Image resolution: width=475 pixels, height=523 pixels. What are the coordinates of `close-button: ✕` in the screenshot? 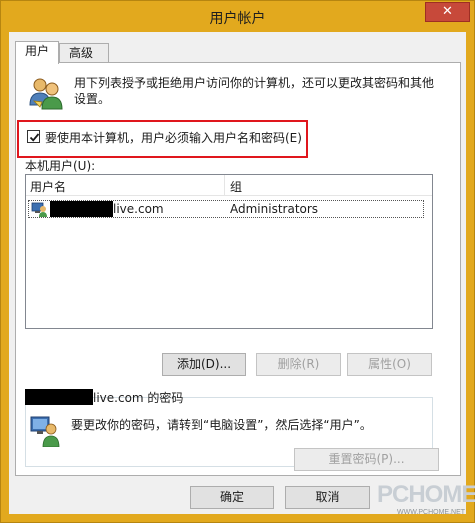 It's located at (447, 12).